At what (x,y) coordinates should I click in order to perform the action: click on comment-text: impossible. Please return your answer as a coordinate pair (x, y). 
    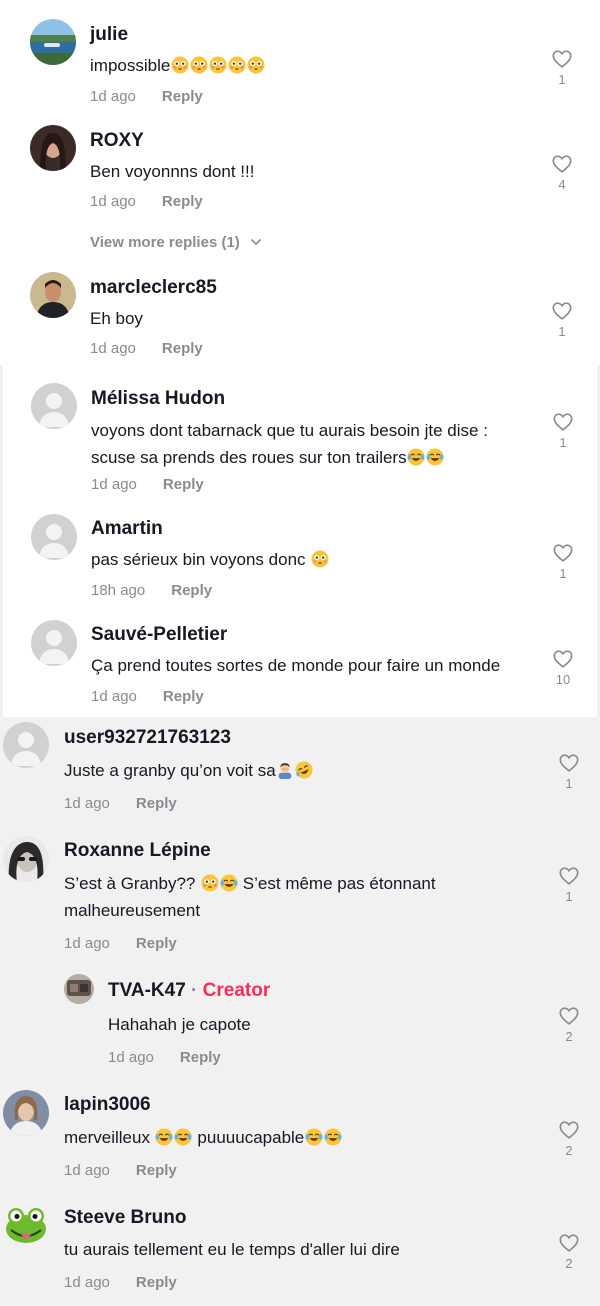
    Looking at the image, I should click on (177, 65).